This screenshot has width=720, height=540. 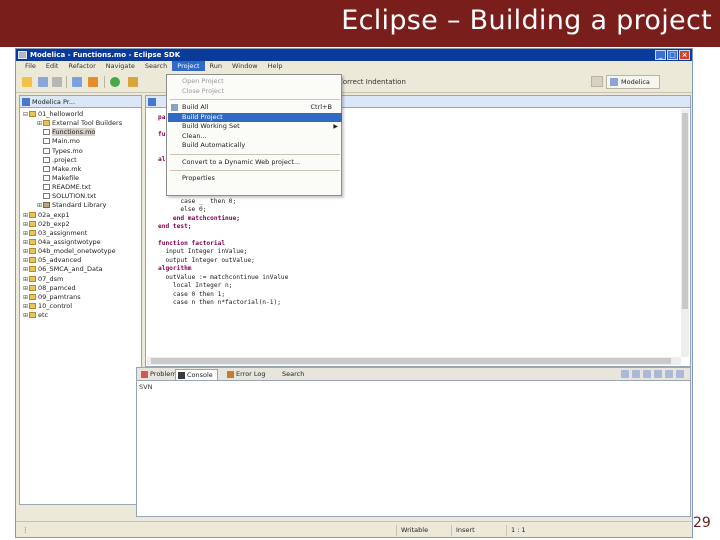 What do you see at coordinates (597, 81) in the screenshot?
I see `open-perspective-icon` at bounding box center [597, 81].